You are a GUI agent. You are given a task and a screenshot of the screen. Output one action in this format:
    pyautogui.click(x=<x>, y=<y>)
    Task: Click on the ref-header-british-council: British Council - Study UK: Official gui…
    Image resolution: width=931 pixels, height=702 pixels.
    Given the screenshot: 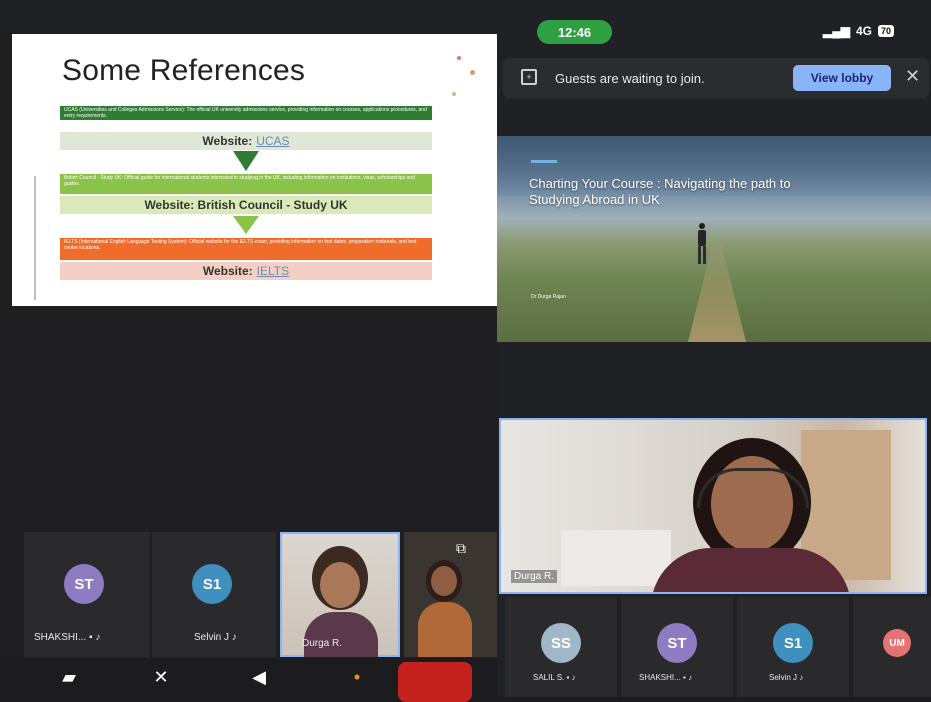 What is the action you would take?
    pyautogui.click(x=246, y=184)
    